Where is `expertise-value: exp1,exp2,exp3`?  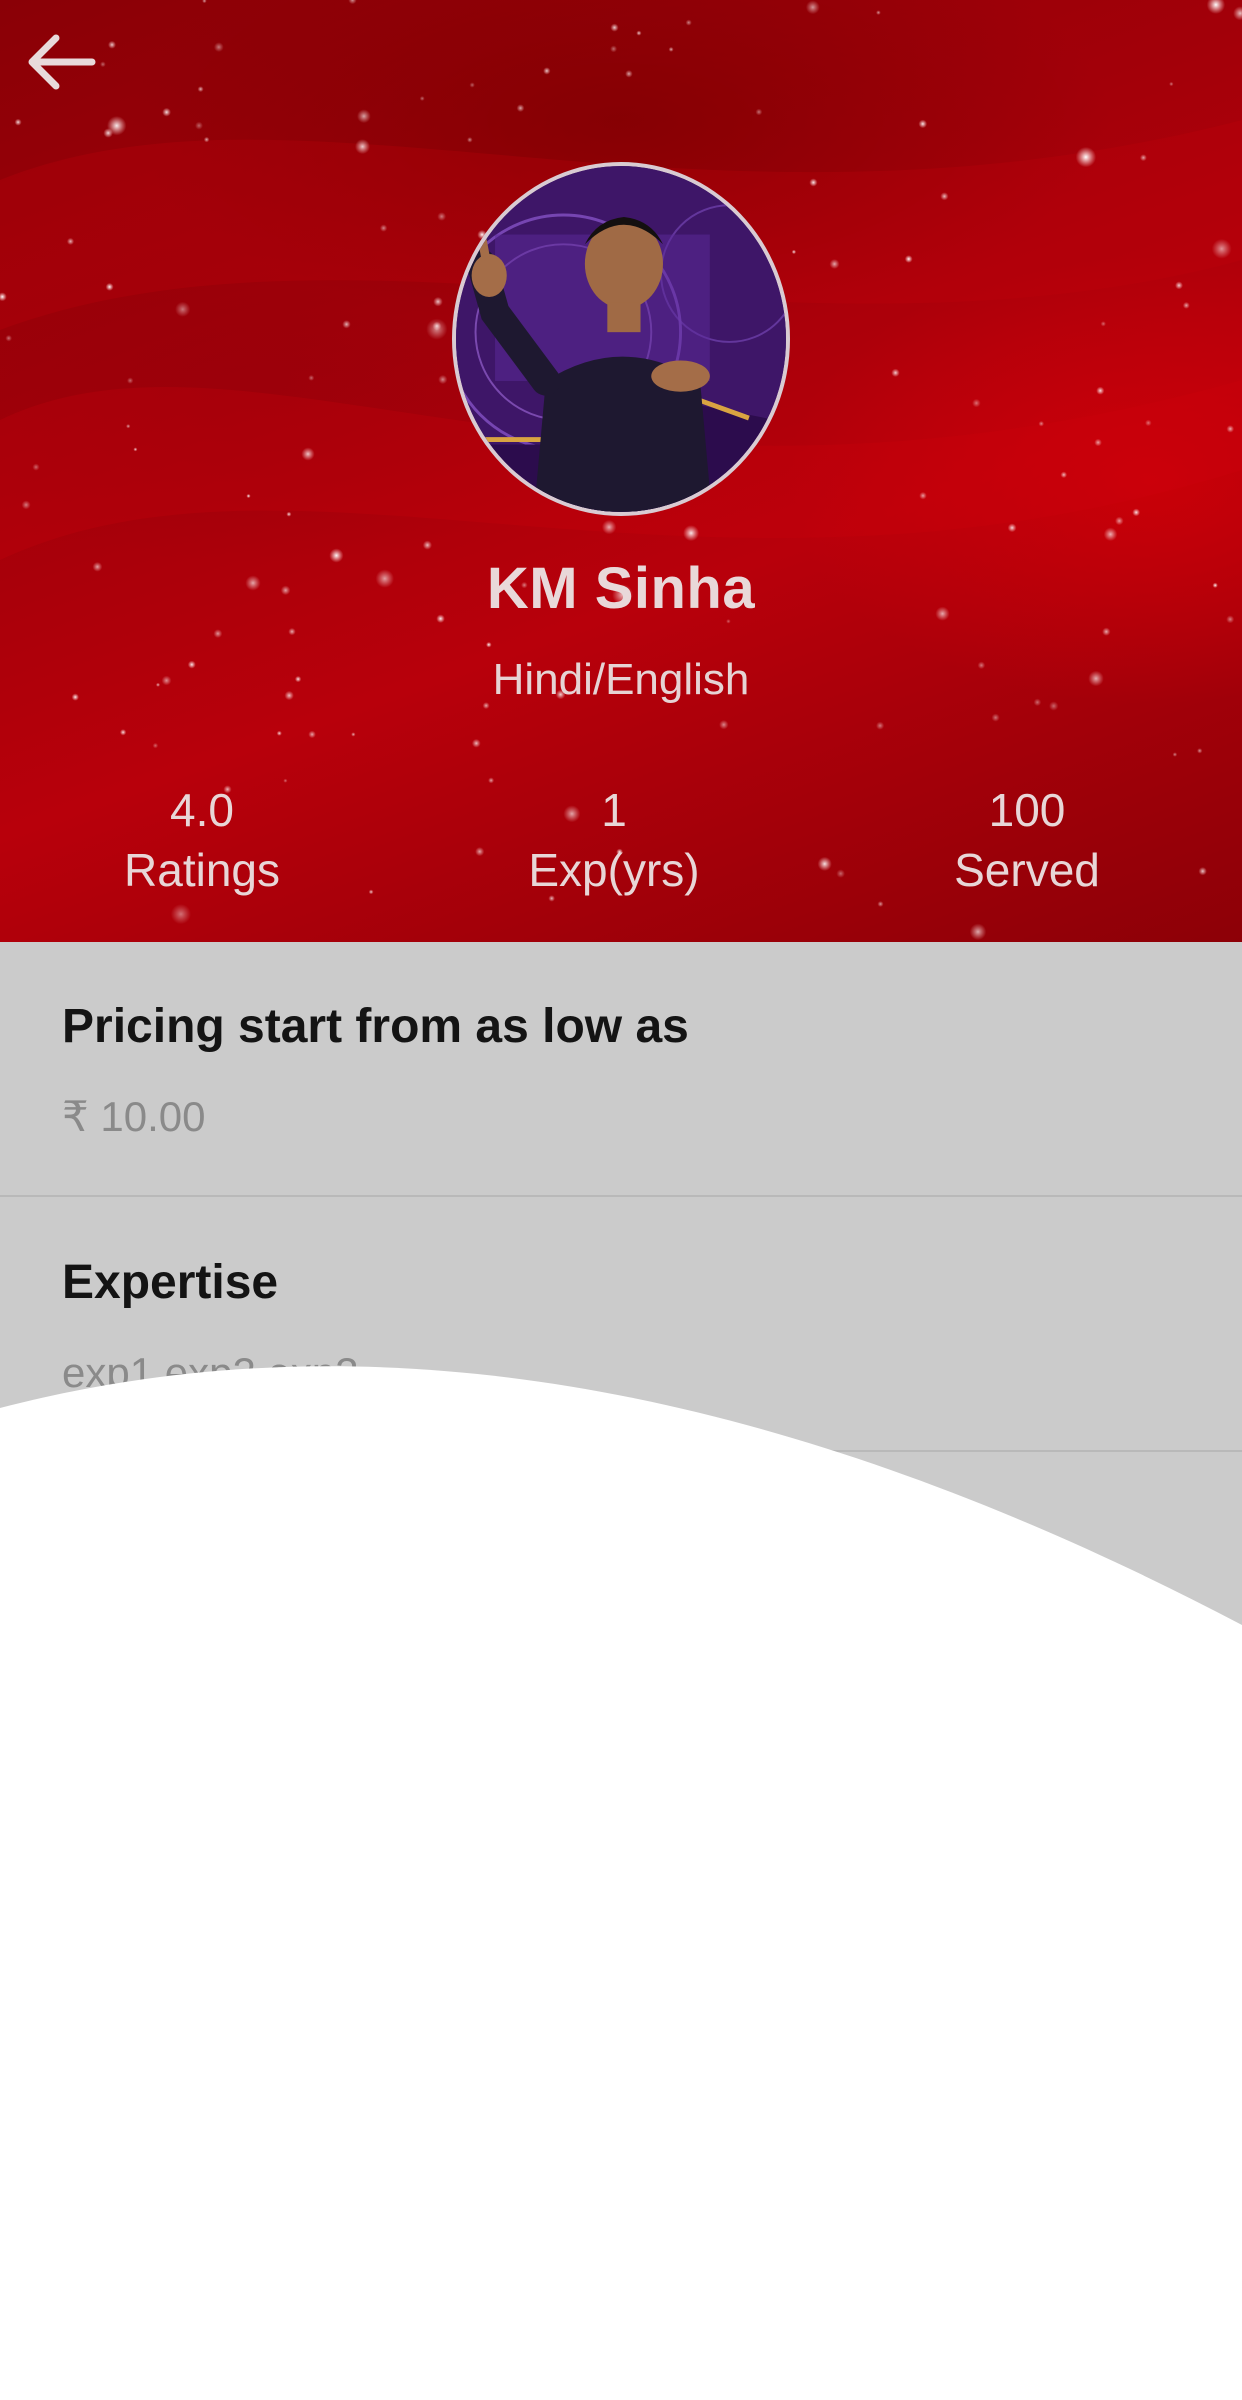 expertise-value: exp1,exp2,exp3 is located at coordinates (210, 1372).